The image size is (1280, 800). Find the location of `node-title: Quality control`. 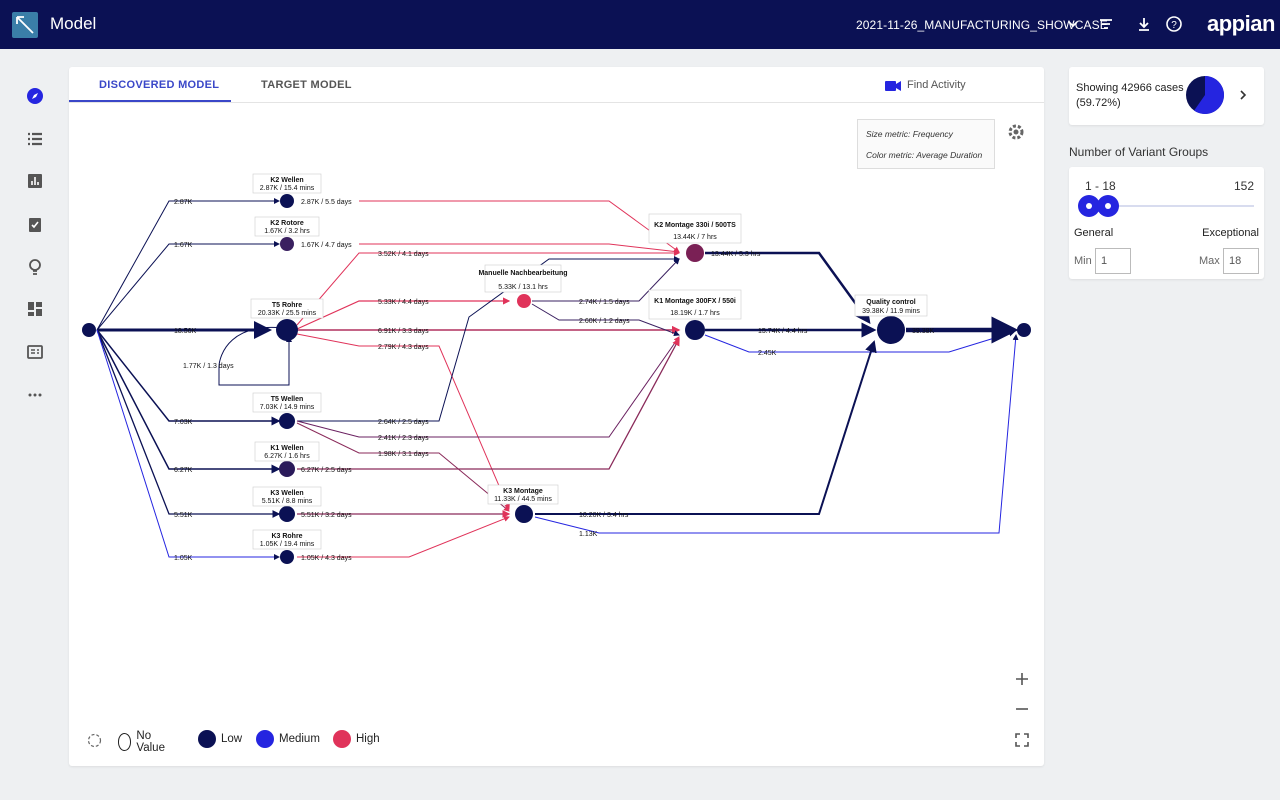

node-title: Quality control is located at coordinates (890, 302).